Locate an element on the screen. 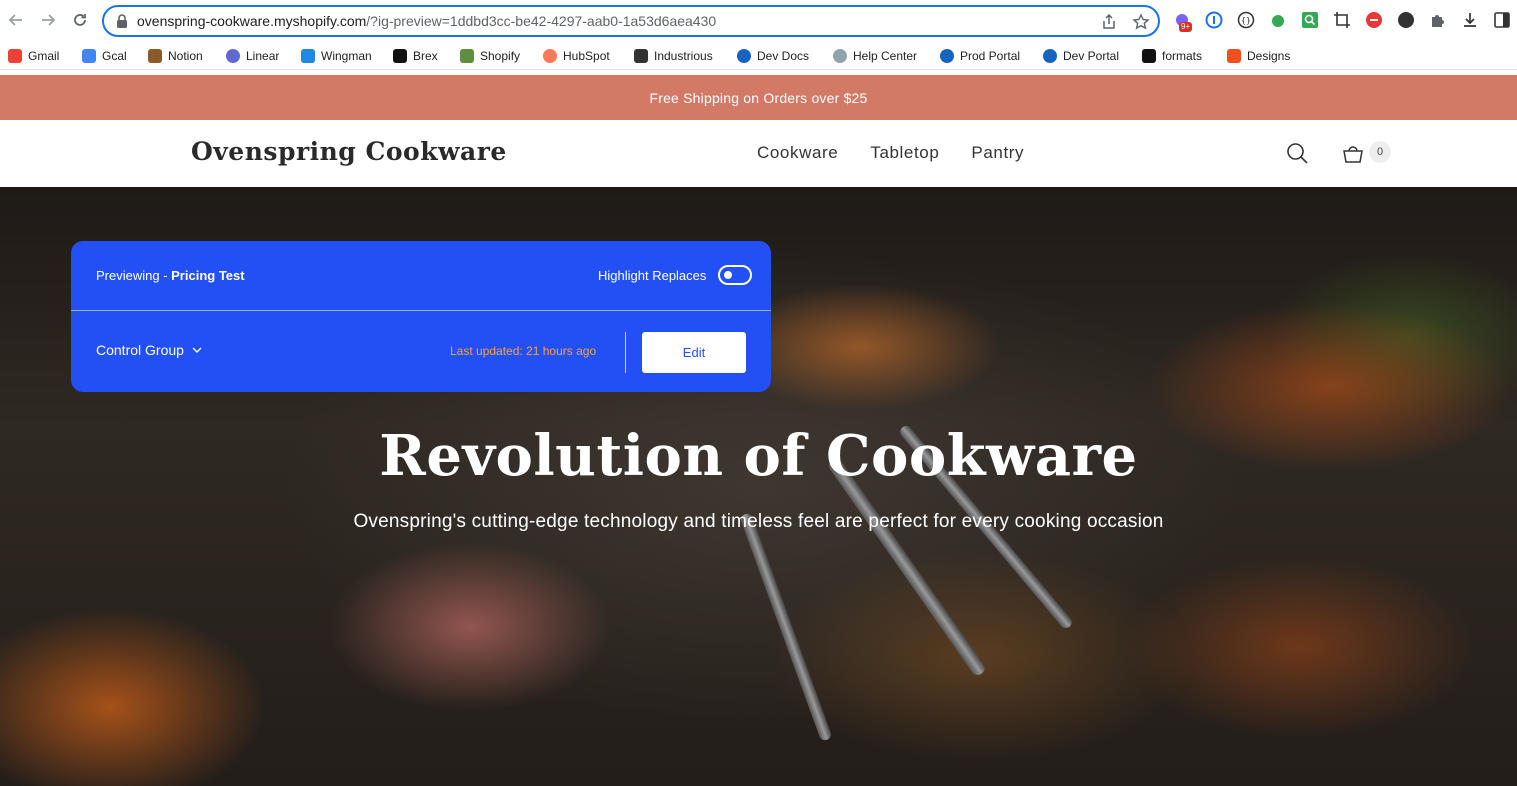  star-icon is located at coordinates (1141, 22).